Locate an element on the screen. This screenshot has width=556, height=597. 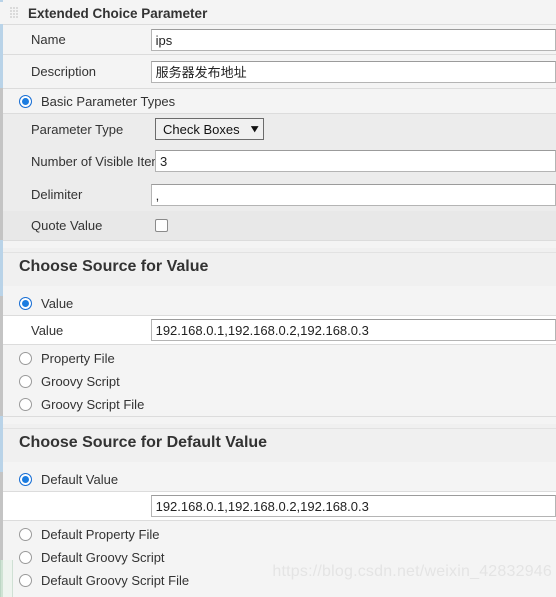
row-name: Name ips is located at coordinates (279, 39).